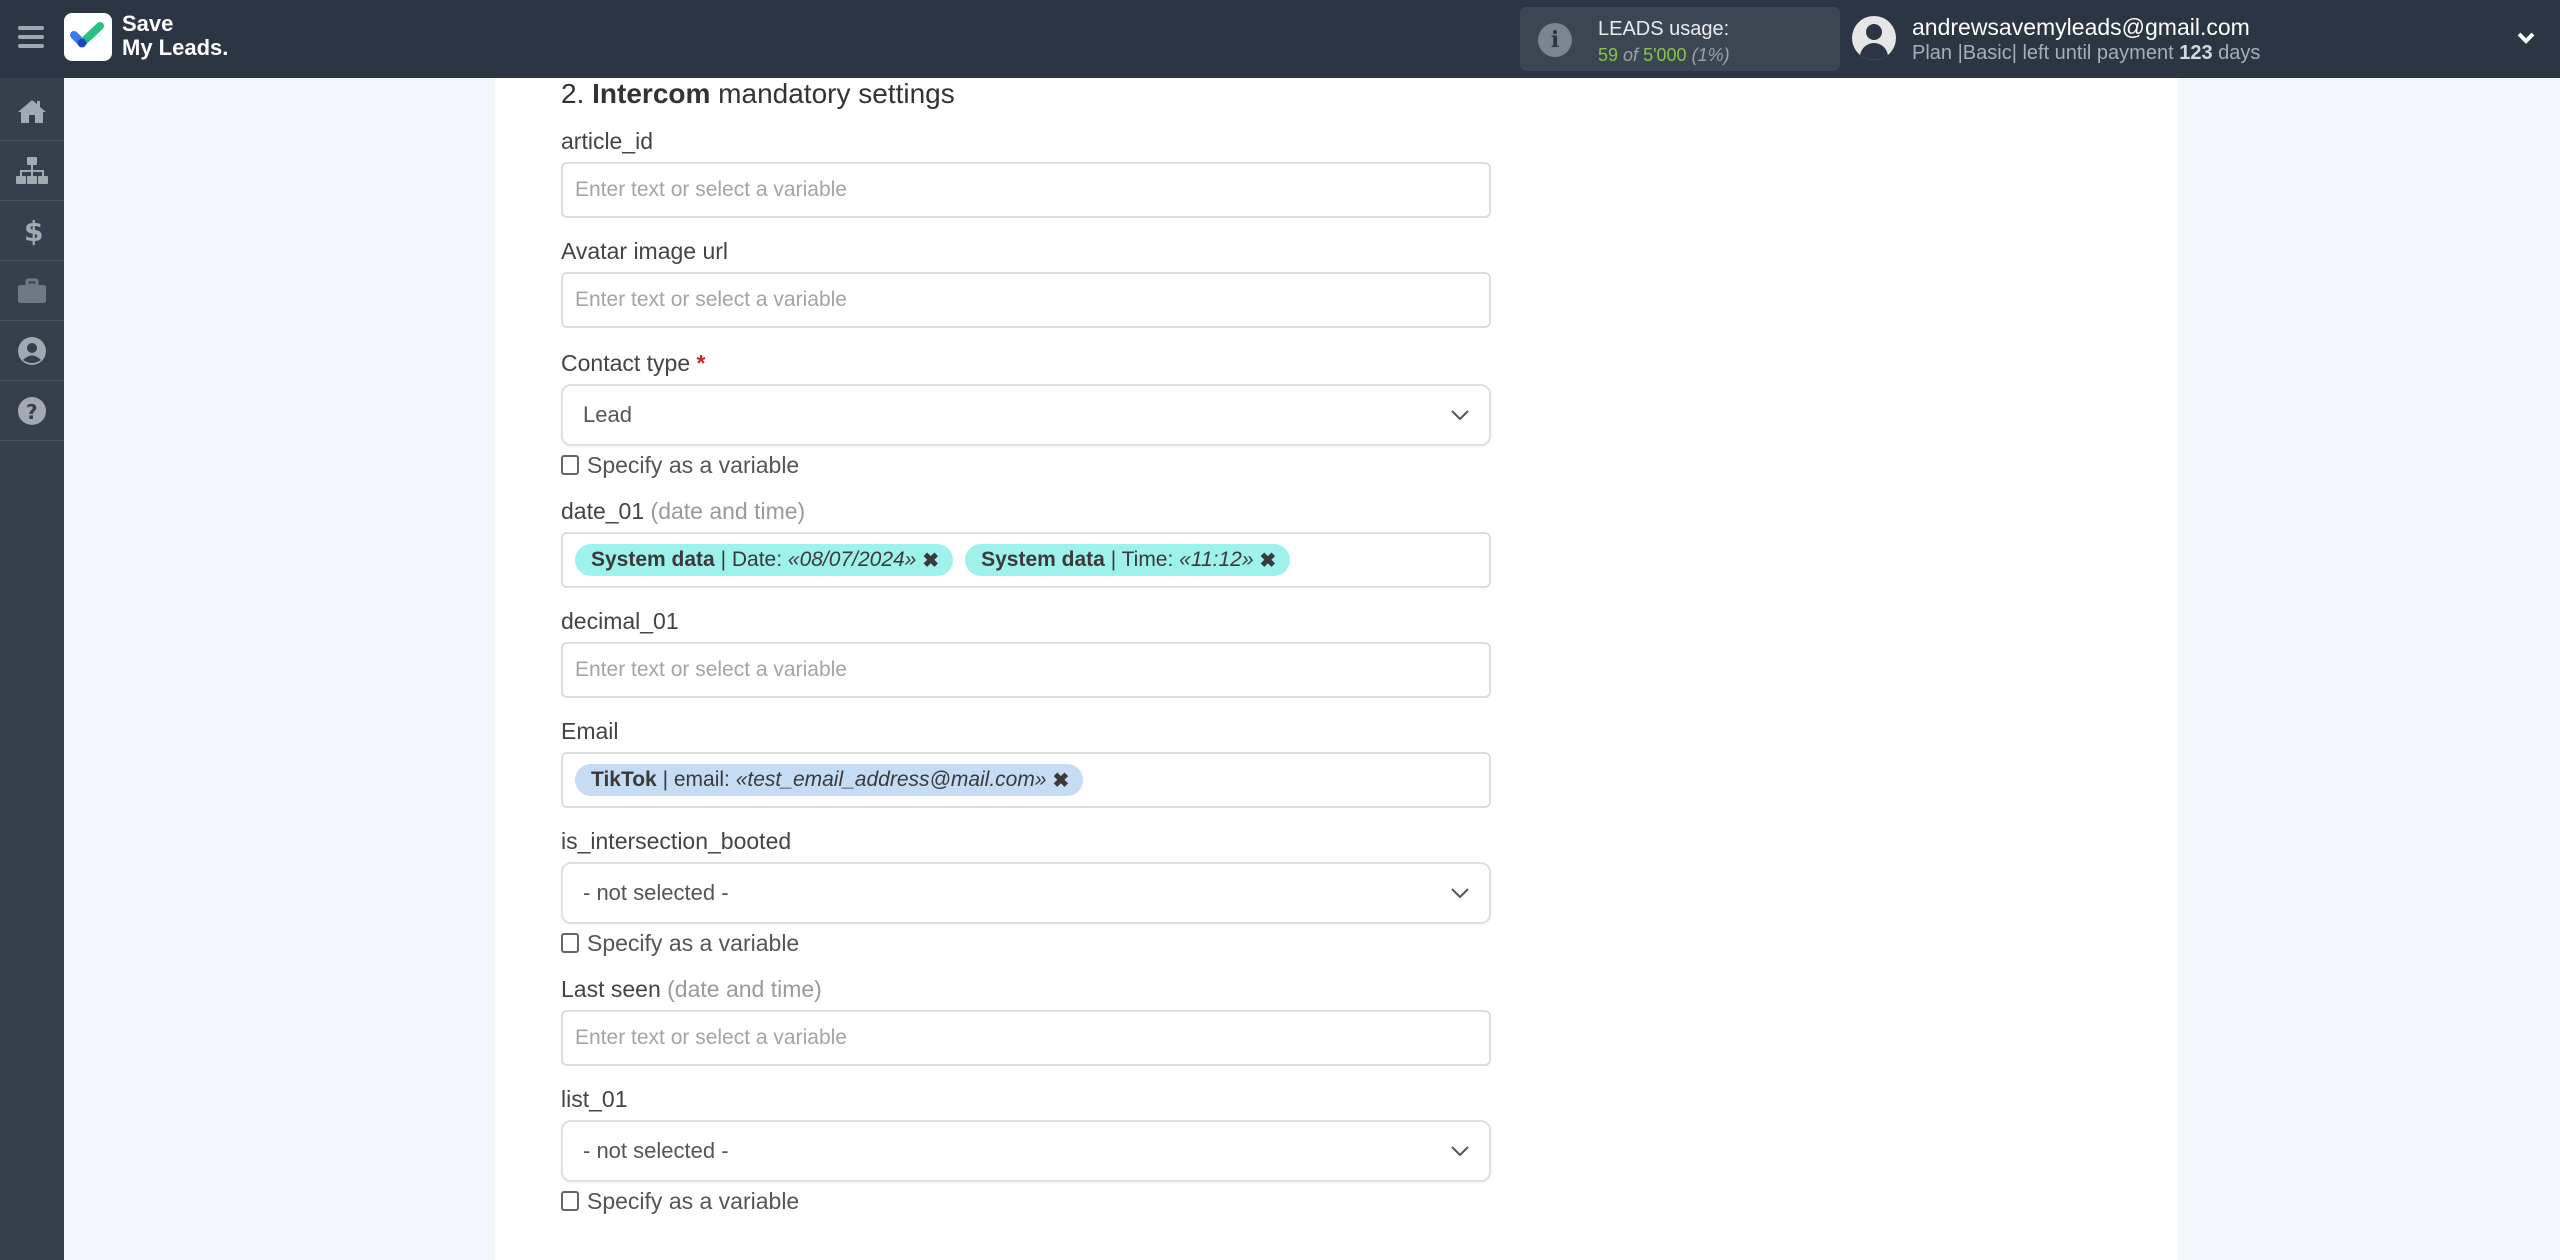 This screenshot has width=2560, height=1260. I want to click on sidebar-item-billing: $, so click(32, 231).